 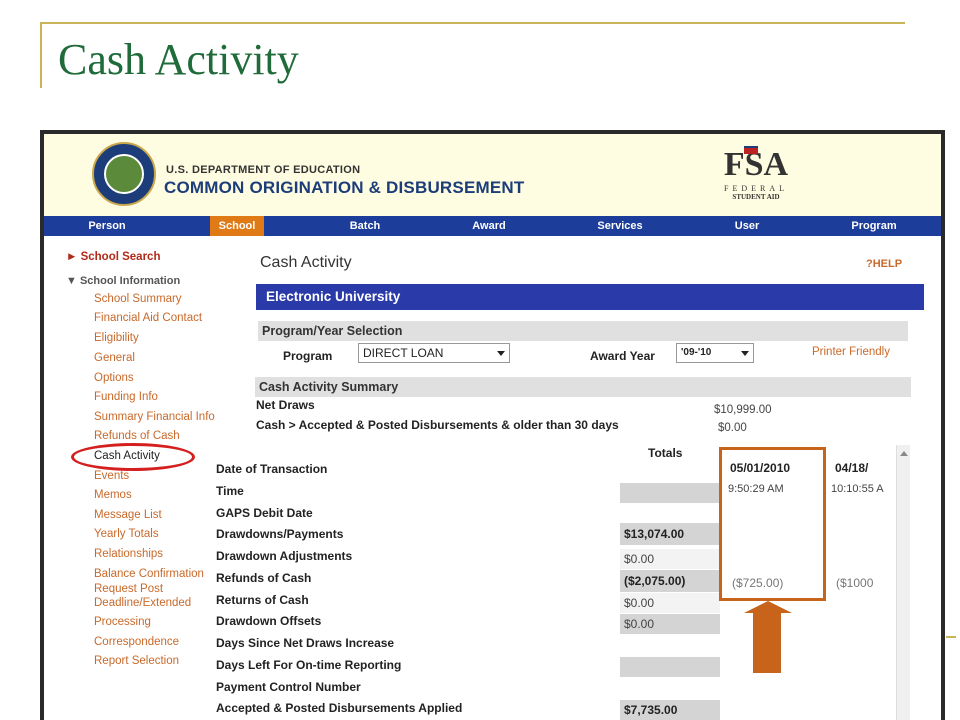 What do you see at coordinates (670, 559) in the screenshot?
I see `total-drawdown-adjustments: $0.00` at bounding box center [670, 559].